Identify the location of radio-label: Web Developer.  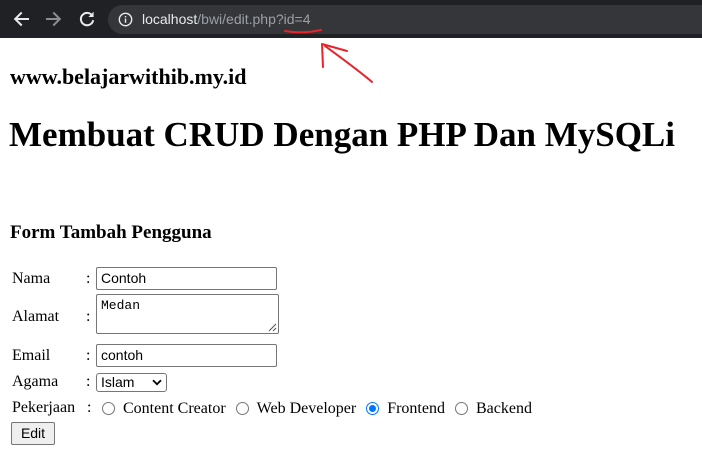
(306, 408).